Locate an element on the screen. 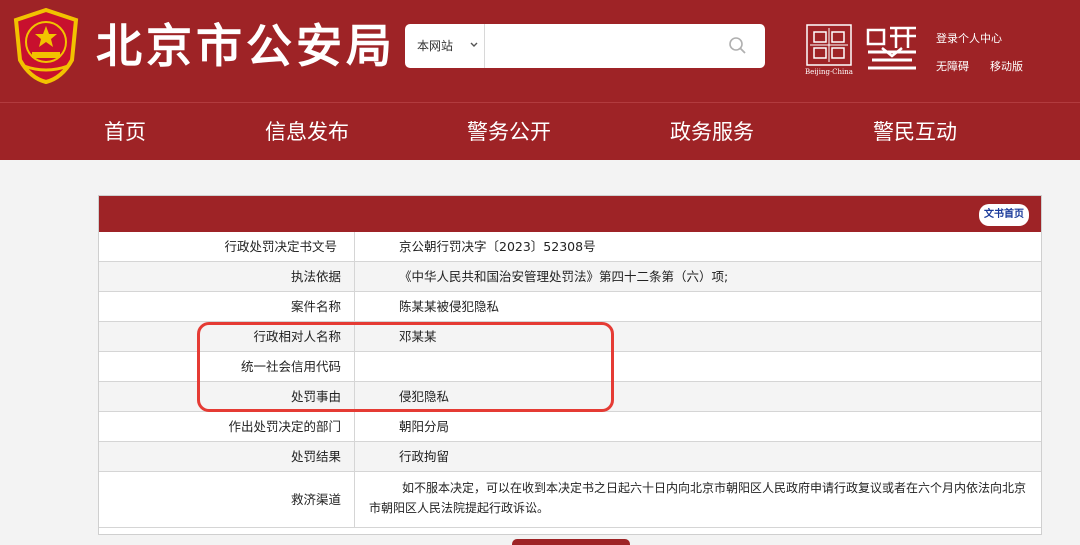  search-scope-label: 本网站 is located at coordinates (435, 46).